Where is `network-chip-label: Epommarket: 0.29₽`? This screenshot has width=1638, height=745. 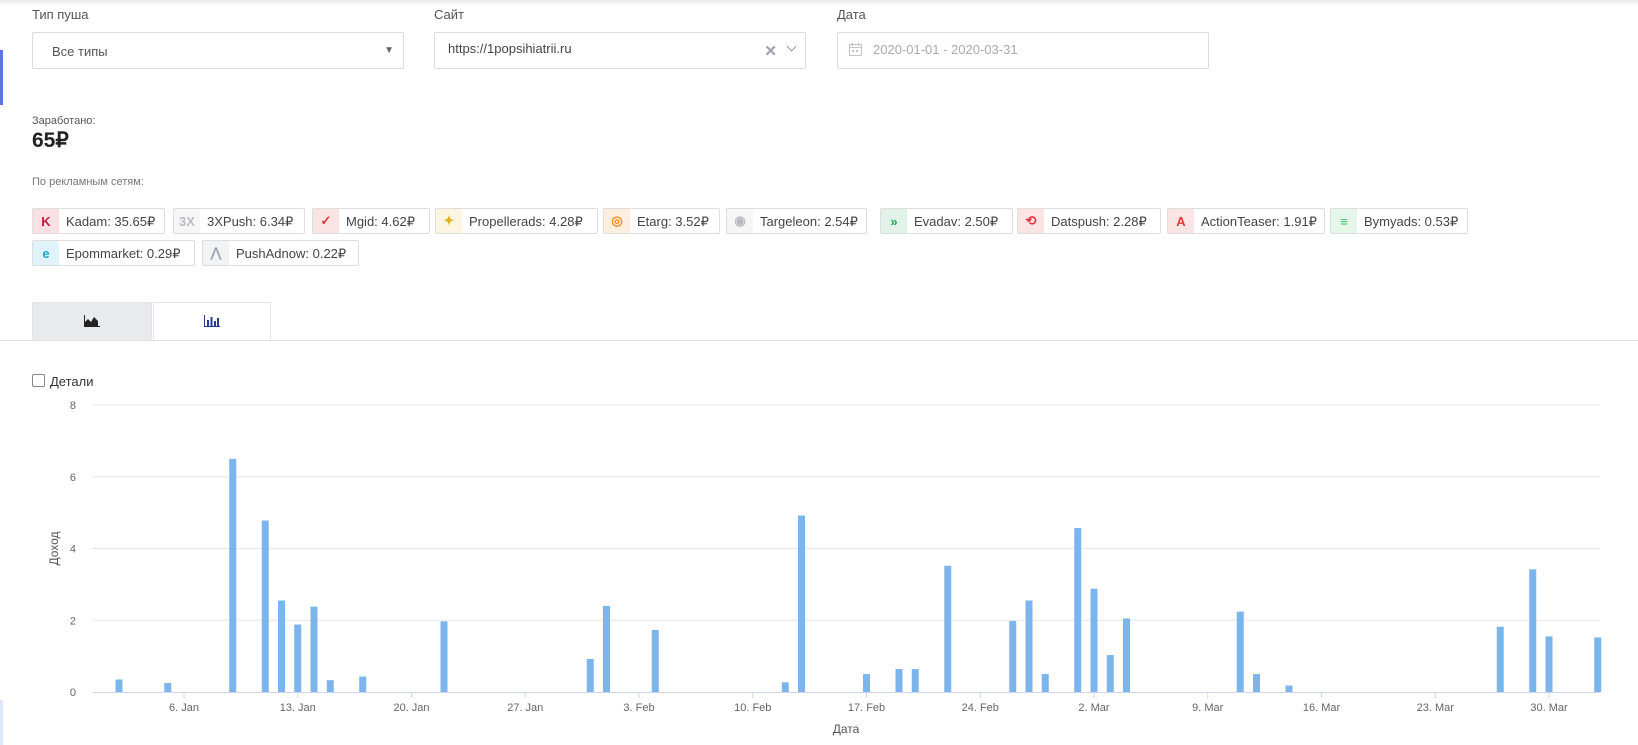 network-chip-label: Epommarket: 0.29₽ is located at coordinates (123, 253).